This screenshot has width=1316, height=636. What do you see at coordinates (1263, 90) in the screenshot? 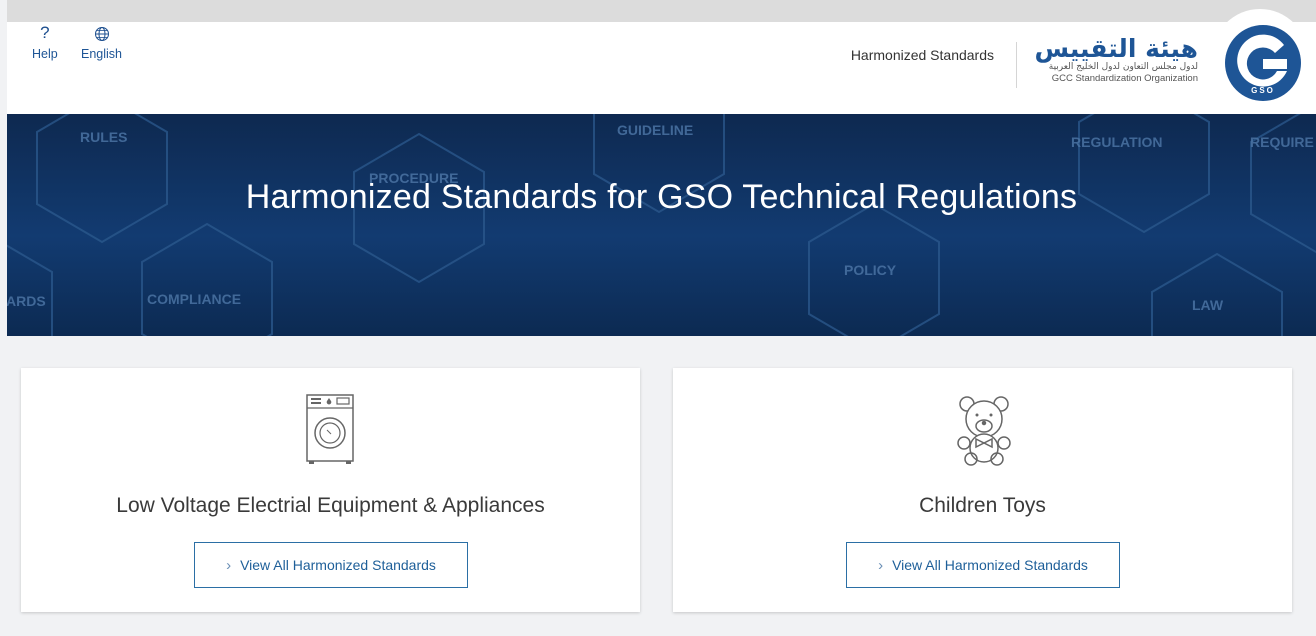
I see `logo-badge-text: GSO` at bounding box center [1263, 90].